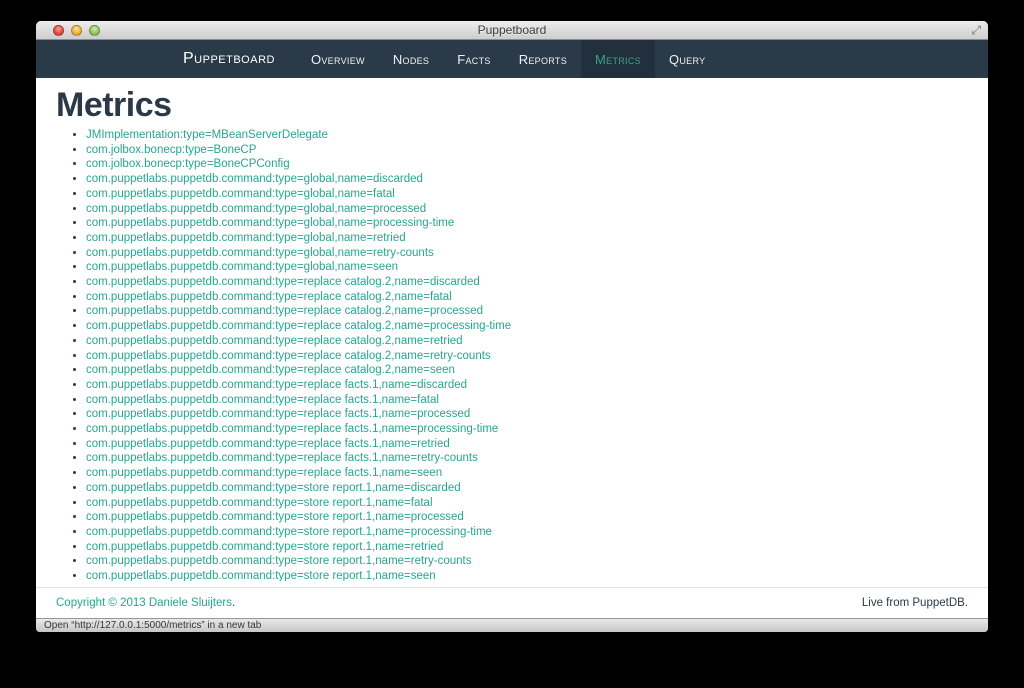  What do you see at coordinates (618, 59) in the screenshot?
I see `nav-item-metrics: Metrics` at bounding box center [618, 59].